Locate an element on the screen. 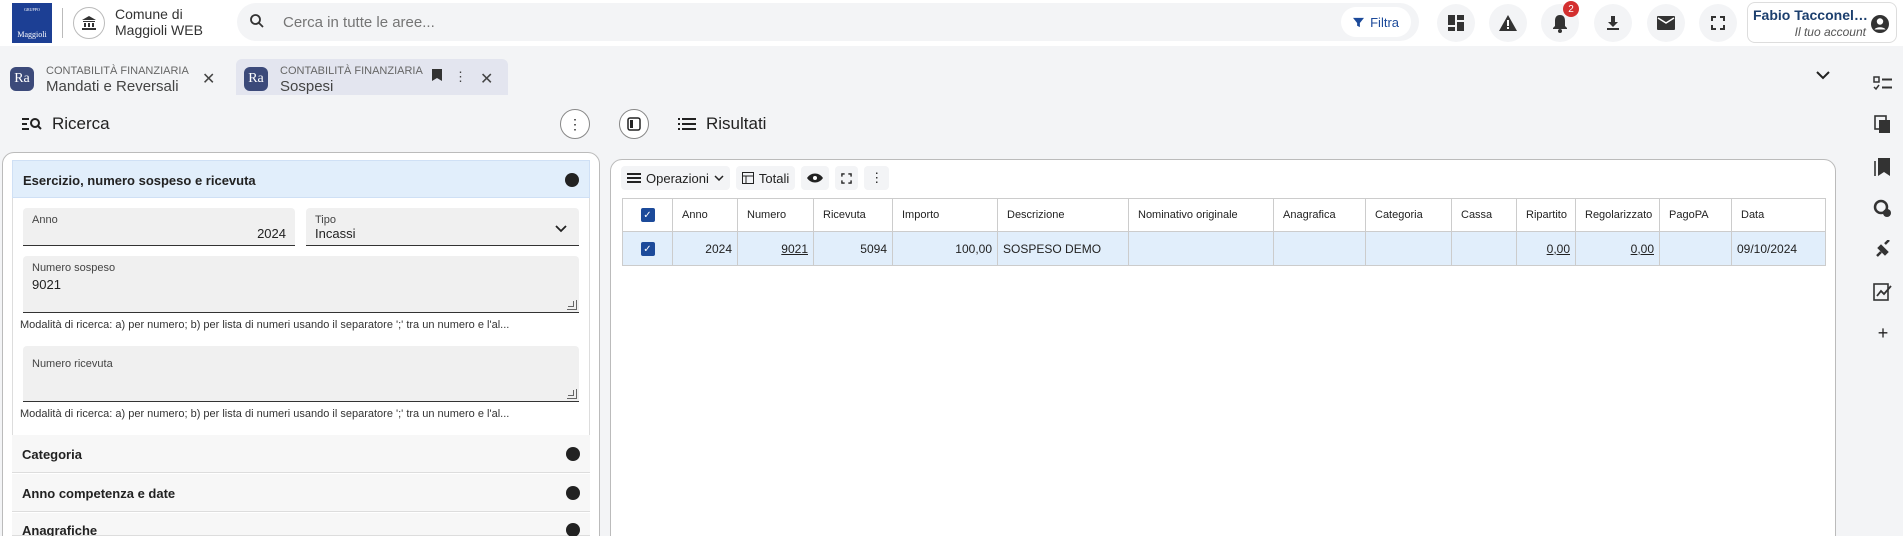 The image size is (1903, 536). section-categoria-header: Categoria is located at coordinates (301, 454).